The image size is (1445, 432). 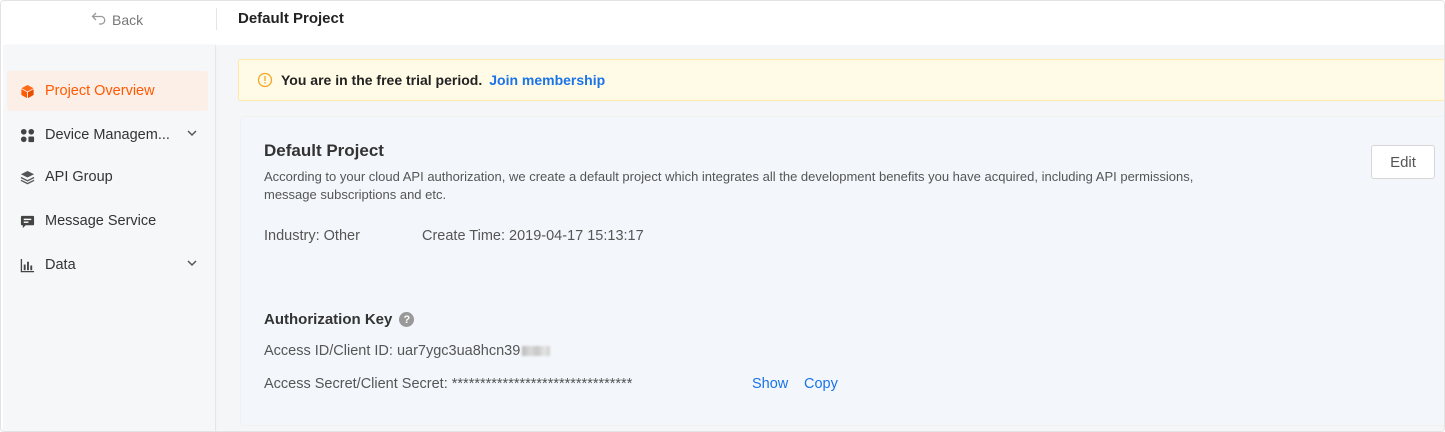 I want to click on top-bar: Back Default Project, so click(x=722, y=23).